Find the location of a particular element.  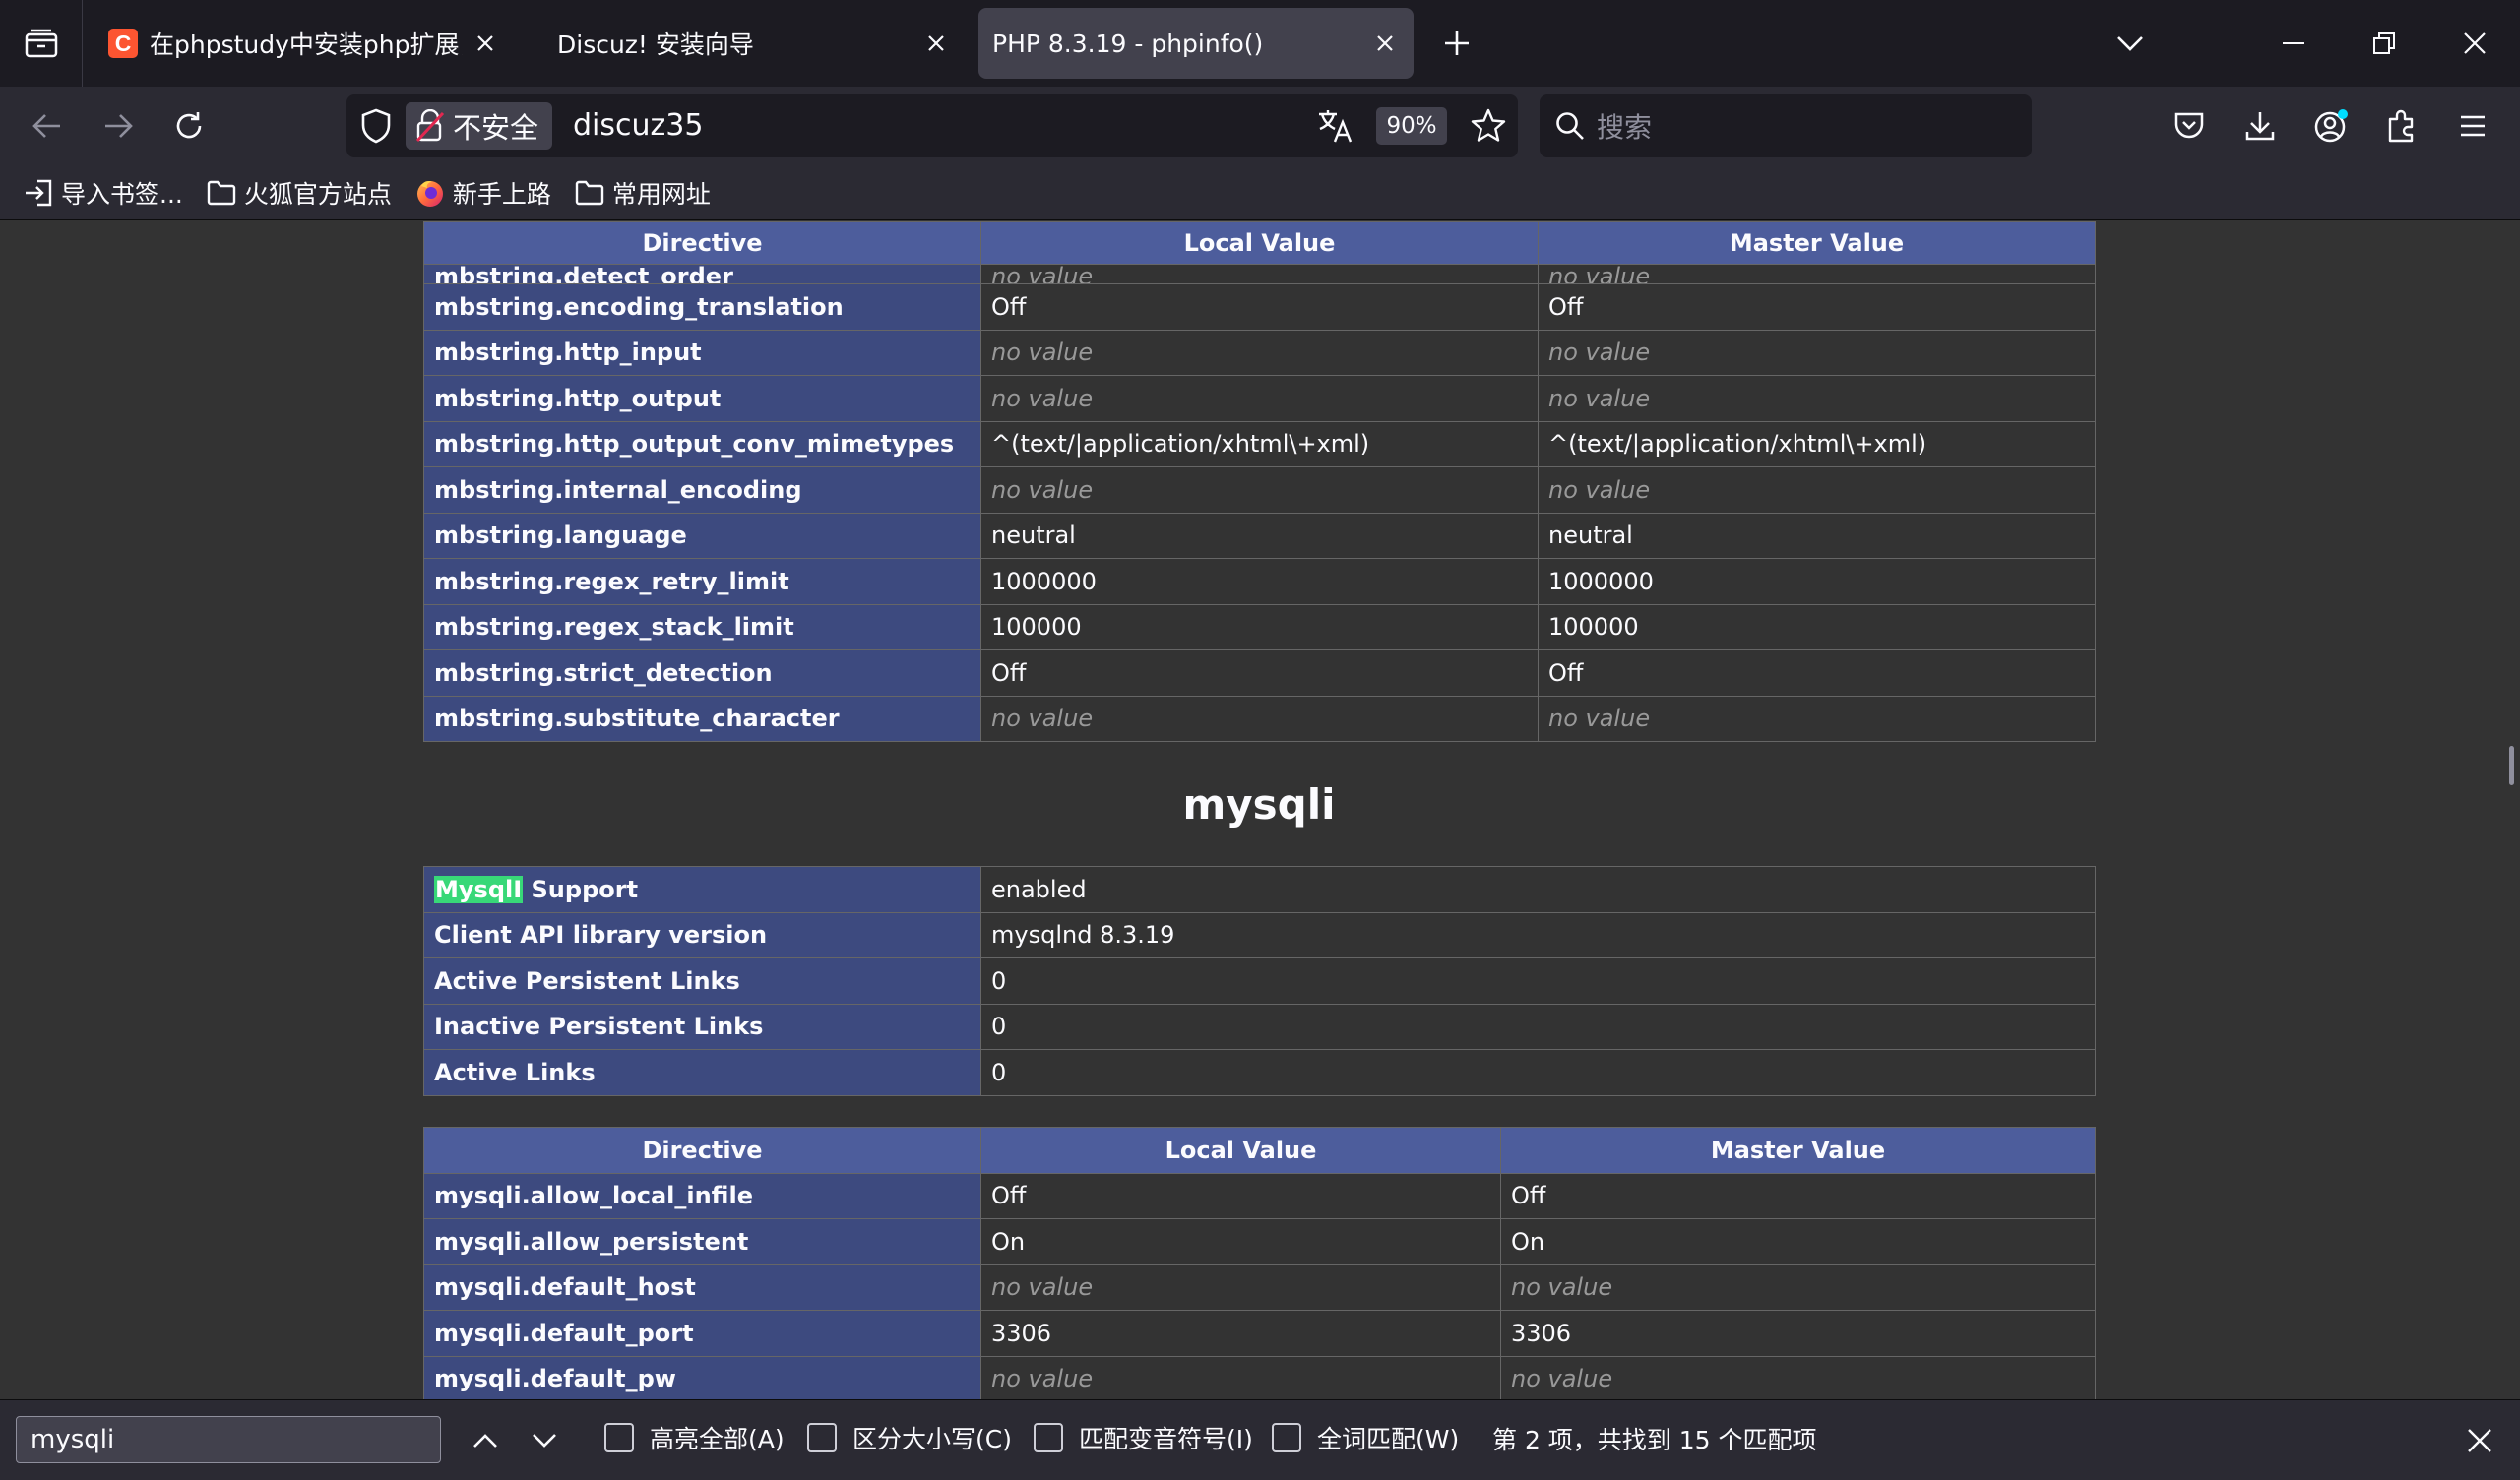

minimize-icon is located at coordinates (2293, 43).